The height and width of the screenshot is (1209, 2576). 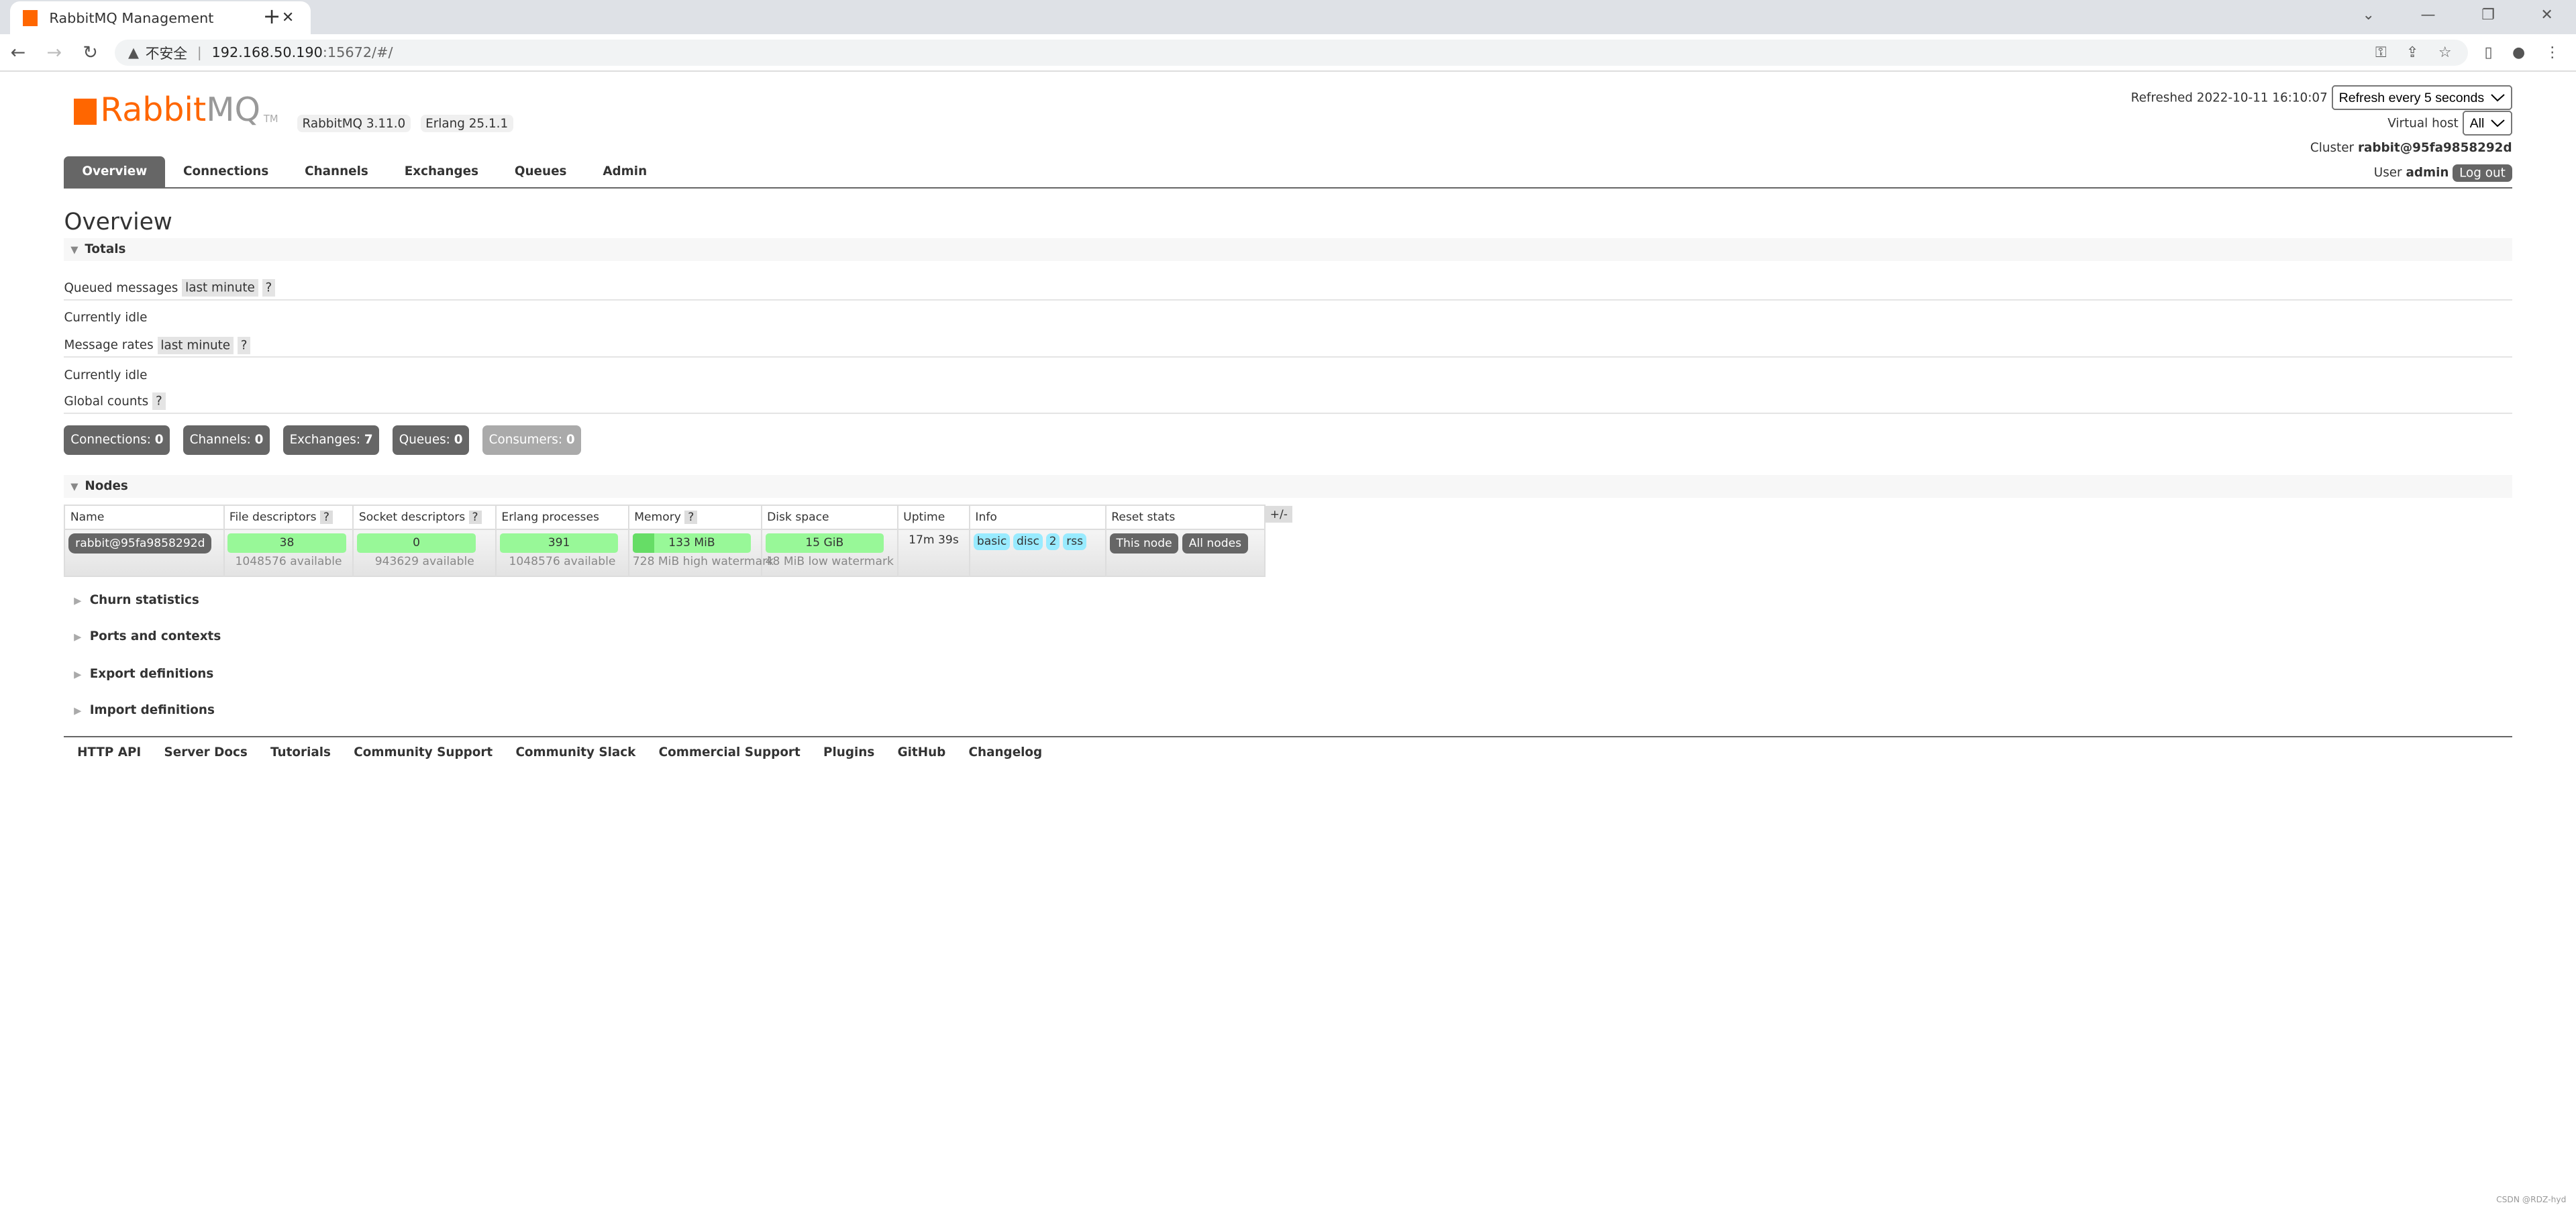 I want to click on col-file-descriptors: File descriptors ?, so click(x=288, y=517).